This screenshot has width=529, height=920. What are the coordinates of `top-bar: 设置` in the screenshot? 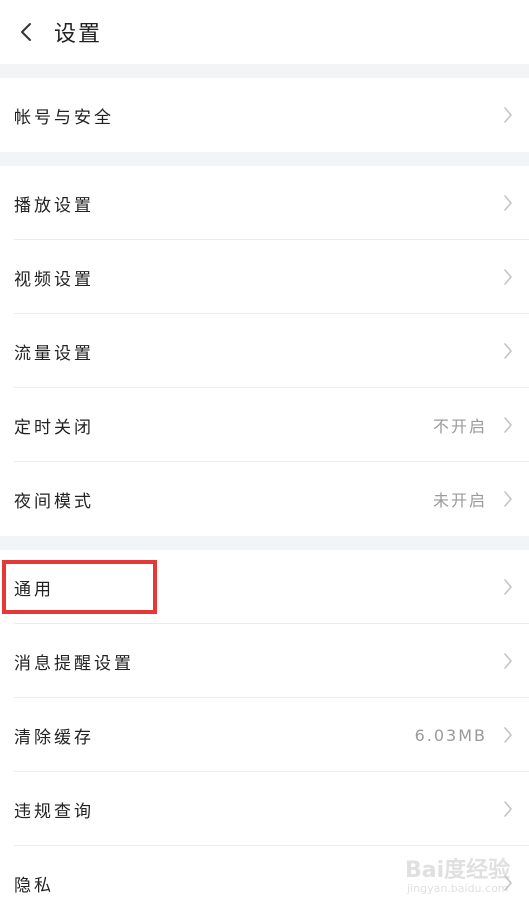 It's located at (264, 32).